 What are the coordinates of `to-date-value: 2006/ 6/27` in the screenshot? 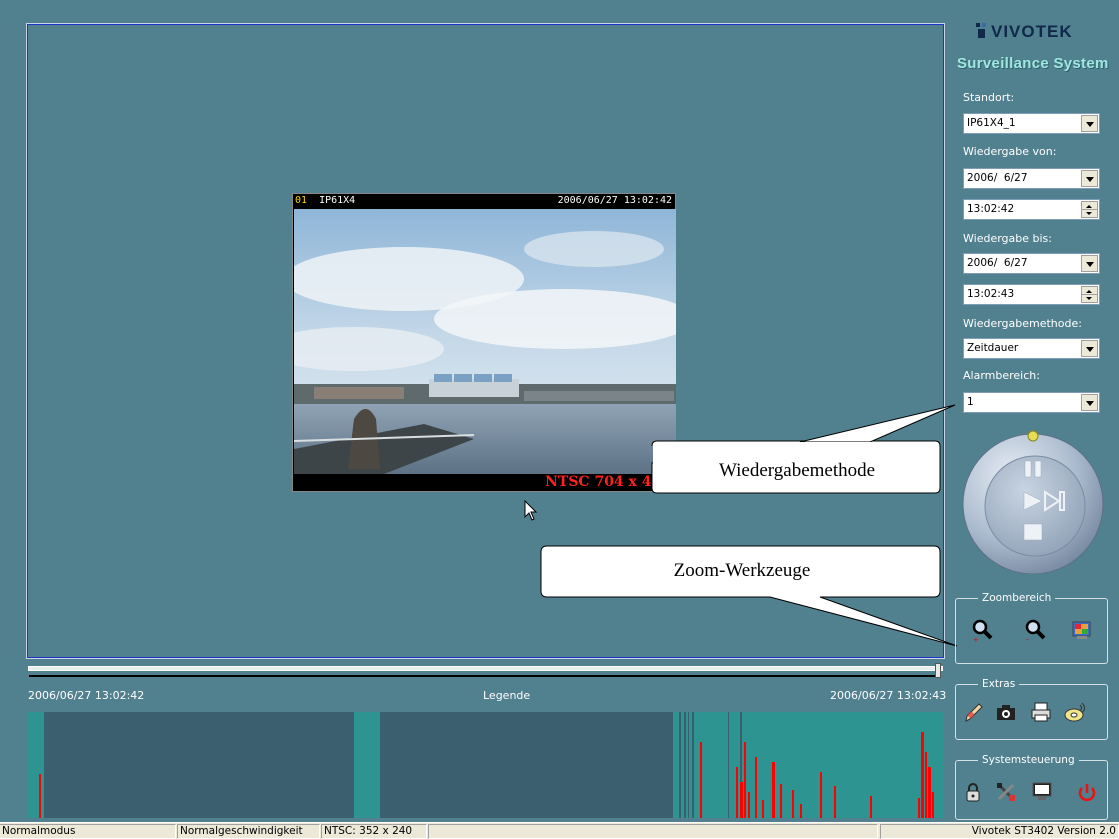 It's located at (997, 263).